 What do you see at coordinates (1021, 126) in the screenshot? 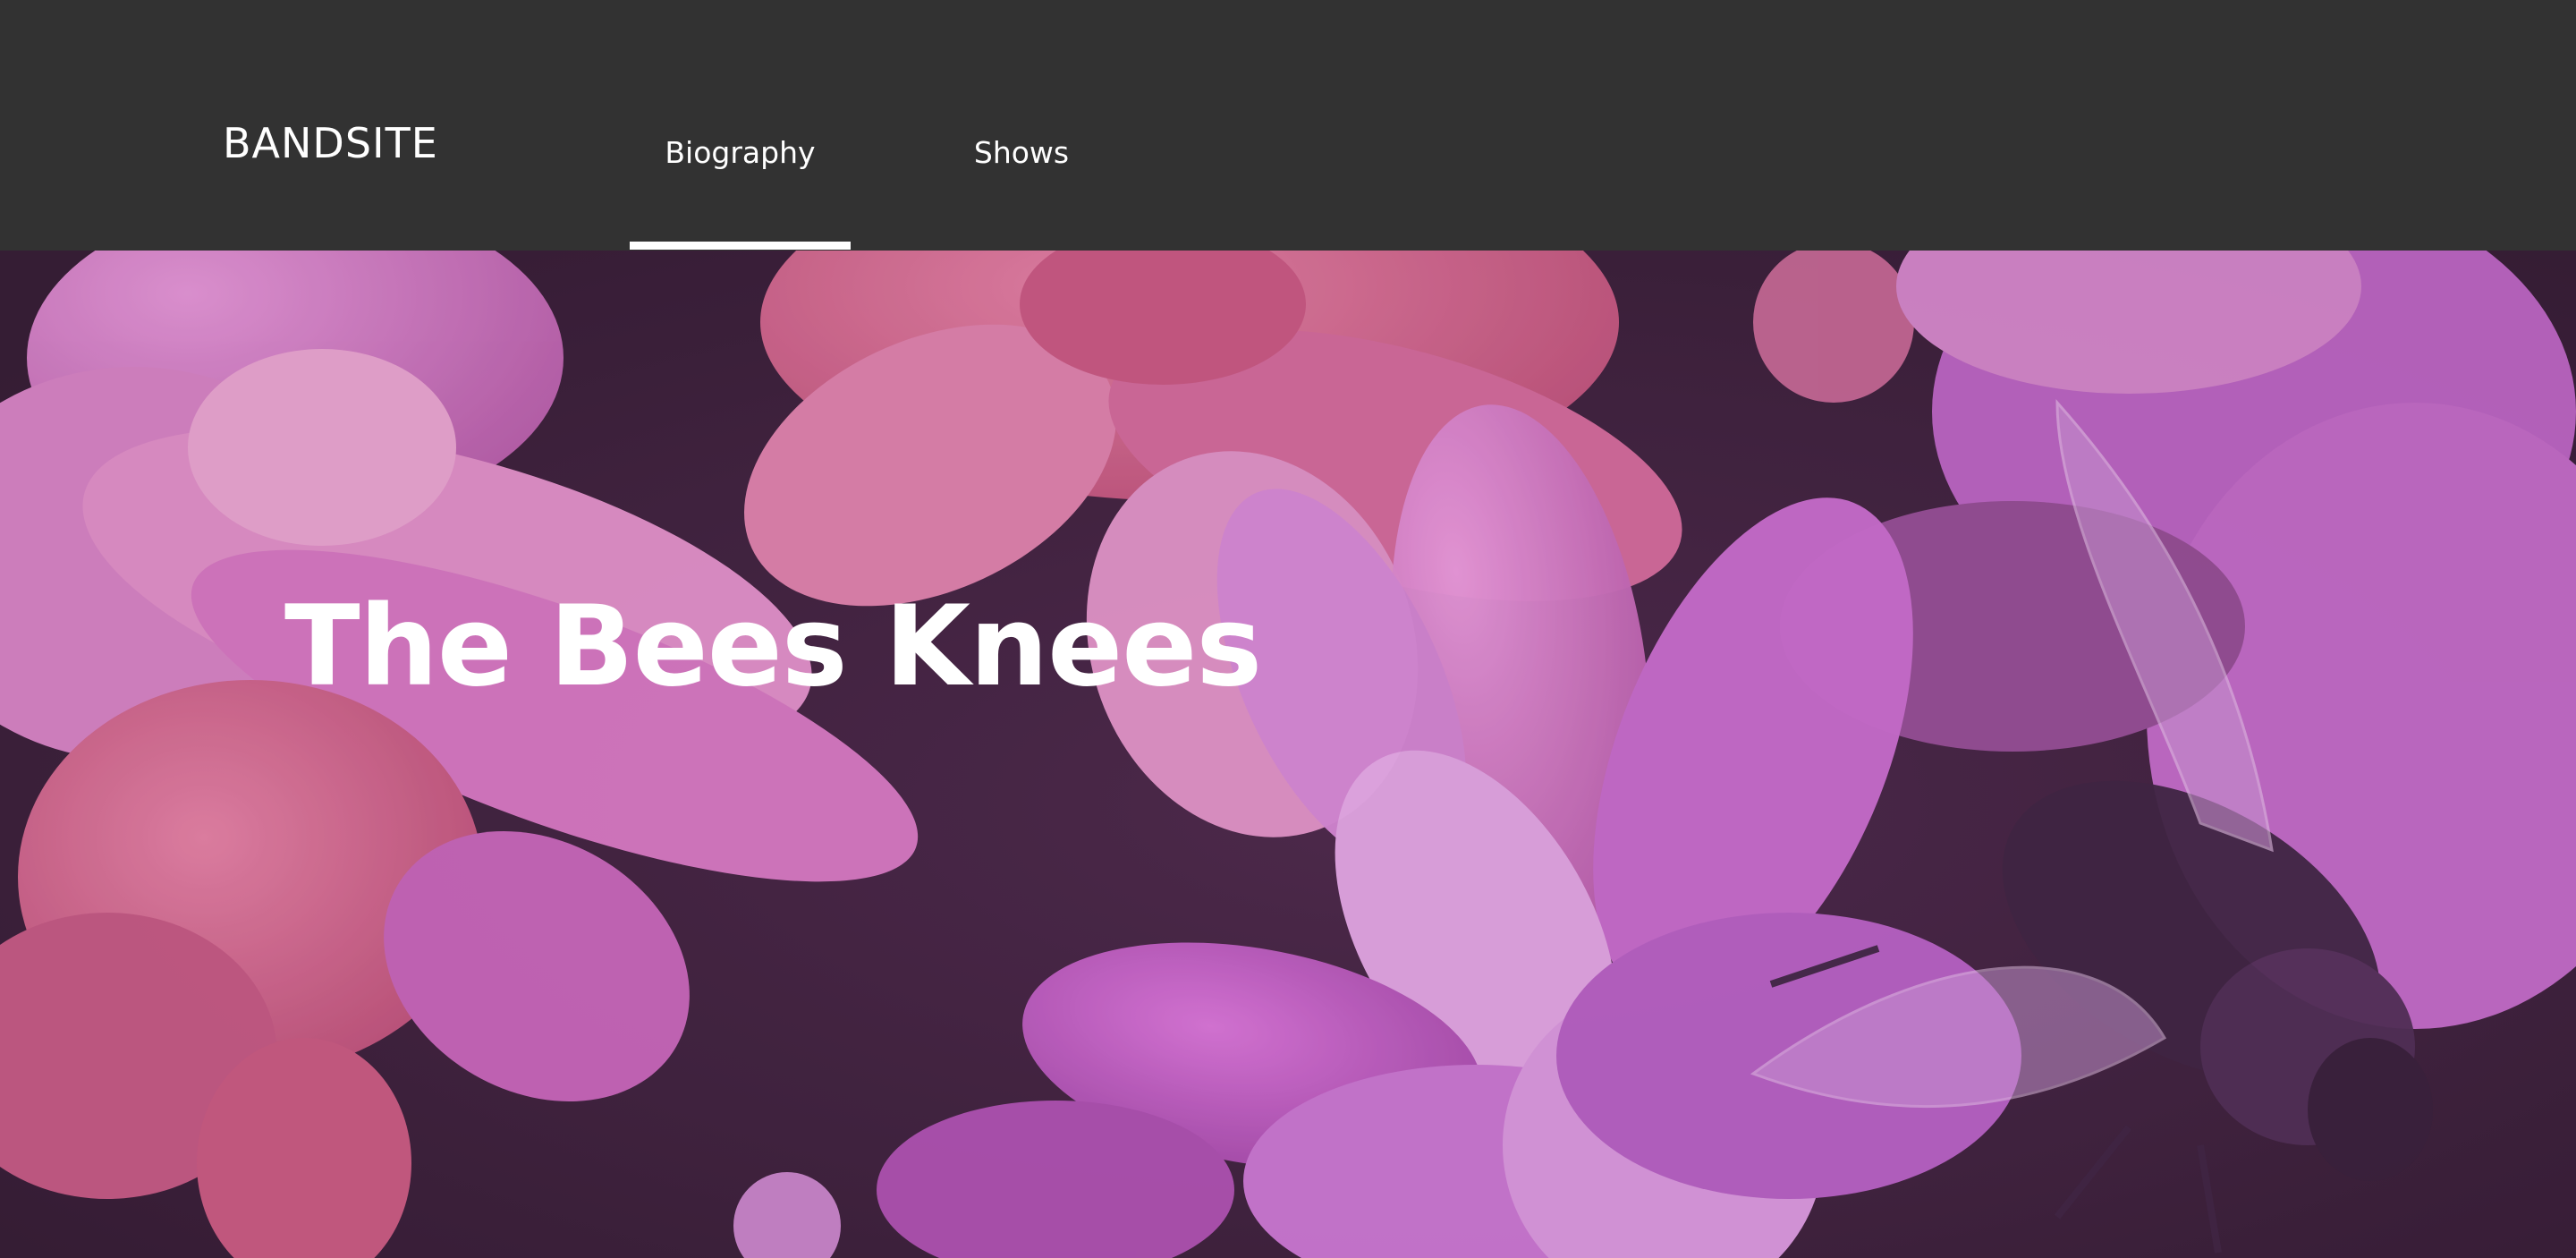
I see `tab-shows: Shows` at bounding box center [1021, 126].